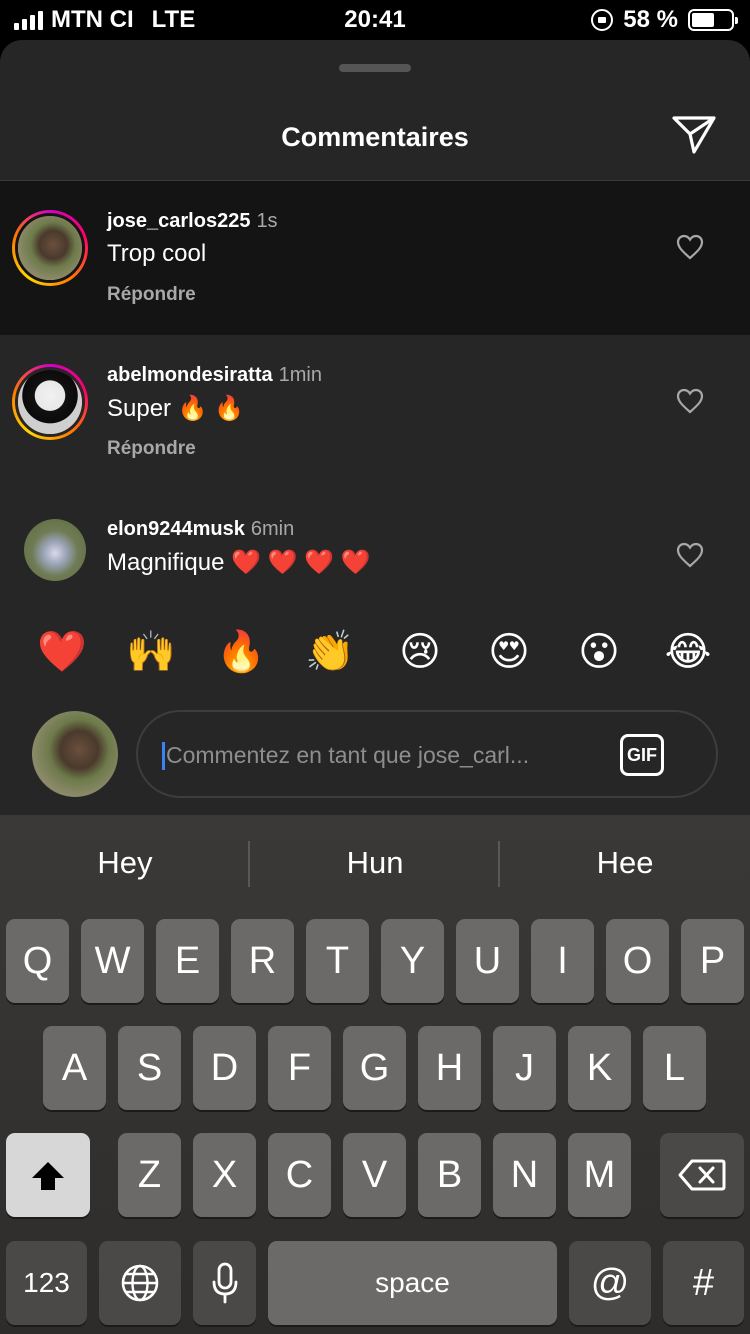  Describe the element at coordinates (337, 961) in the screenshot. I see `key-t: T` at that location.